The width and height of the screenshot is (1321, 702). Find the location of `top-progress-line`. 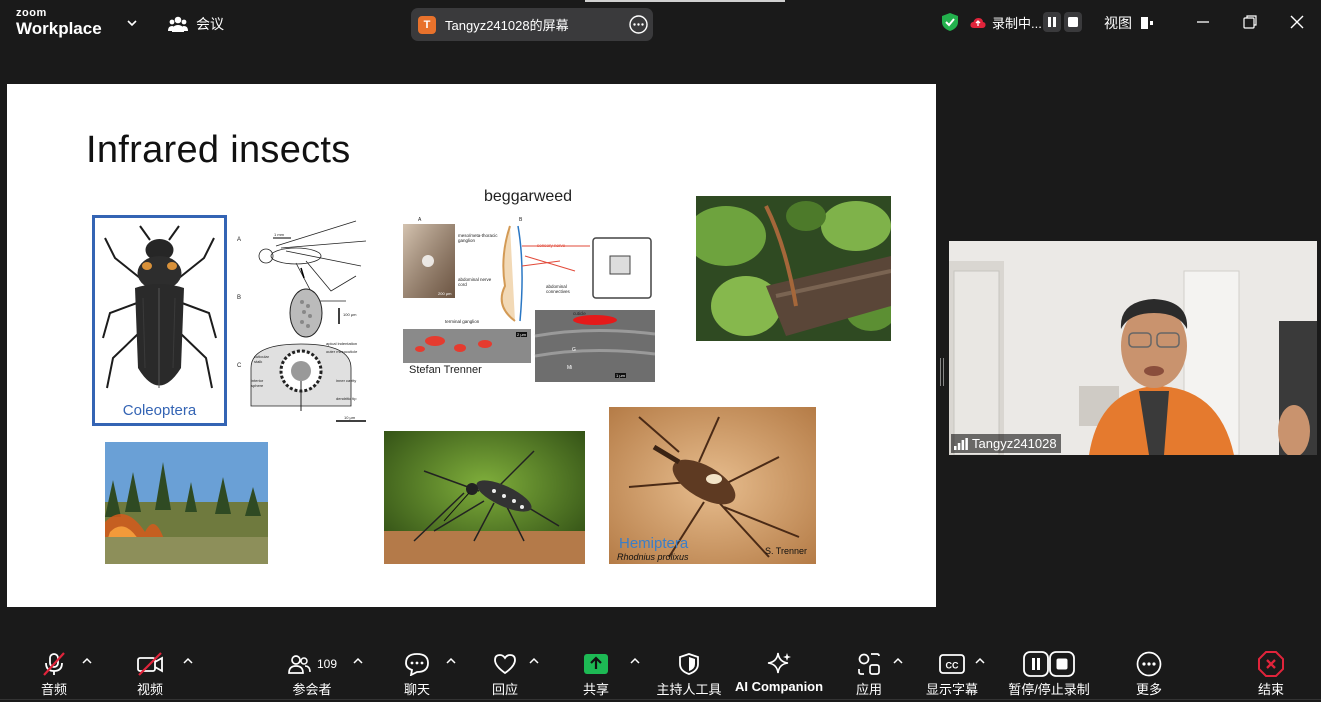

top-progress-line is located at coordinates (685, 1).